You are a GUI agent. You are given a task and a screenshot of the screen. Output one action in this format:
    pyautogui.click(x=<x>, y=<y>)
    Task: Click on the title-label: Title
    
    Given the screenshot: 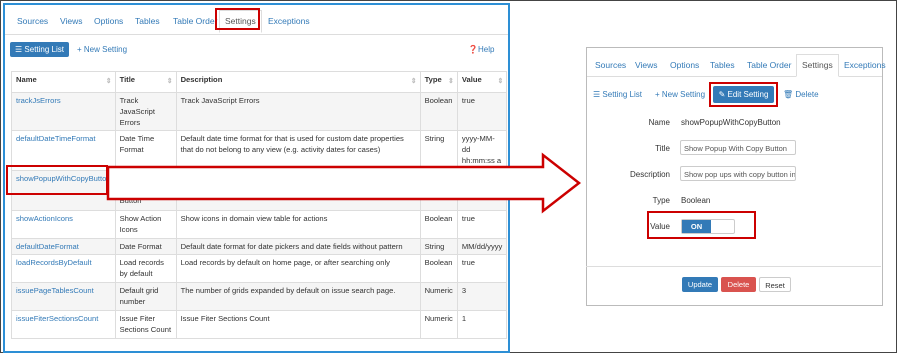 What is the action you would take?
    pyautogui.click(x=662, y=148)
    